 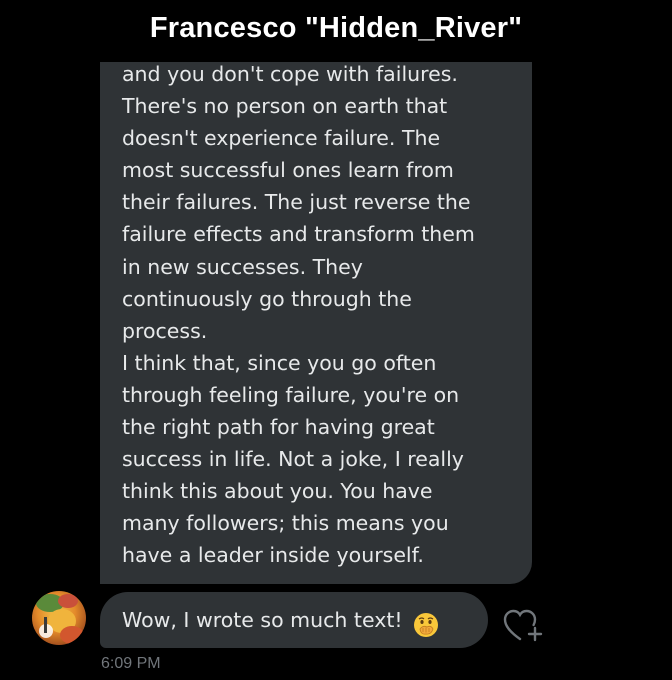 I want to click on conversation-header: Francesco "Hidden_River", so click(x=336, y=31).